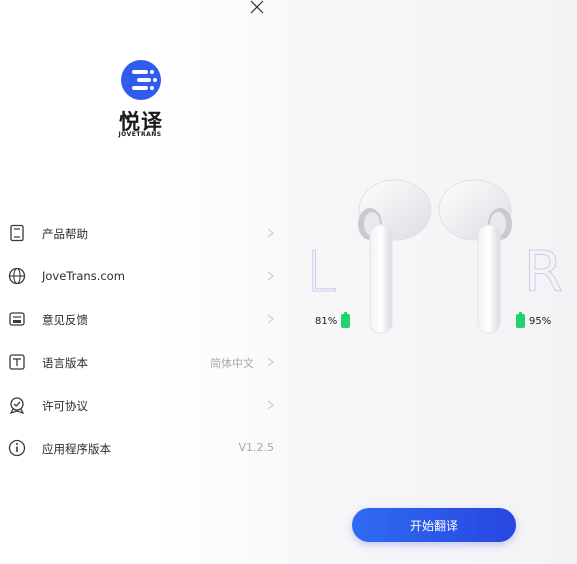  Describe the element at coordinates (141, 448) in the screenshot. I see `menu-item-app-version: 应用程序版本 V1.2.5` at that location.